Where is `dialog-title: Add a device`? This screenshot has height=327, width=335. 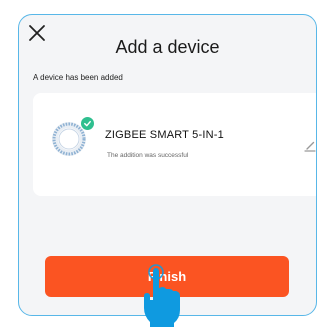
dialog-title: Add a device is located at coordinates (167, 47).